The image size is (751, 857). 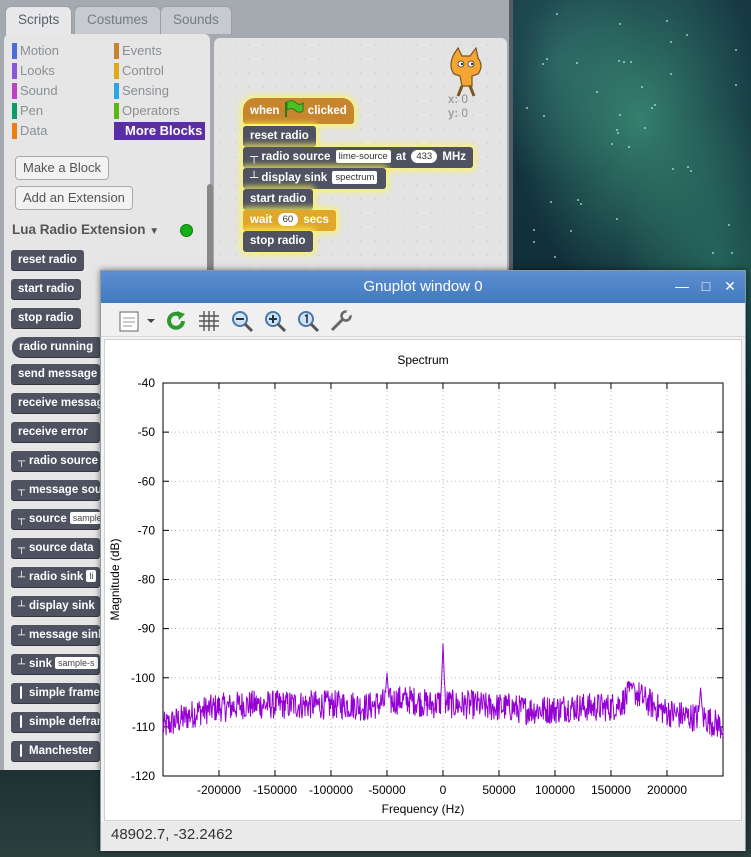 I want to click on wait-secs-block: wait 60 secs, so click(x=289, y=220).